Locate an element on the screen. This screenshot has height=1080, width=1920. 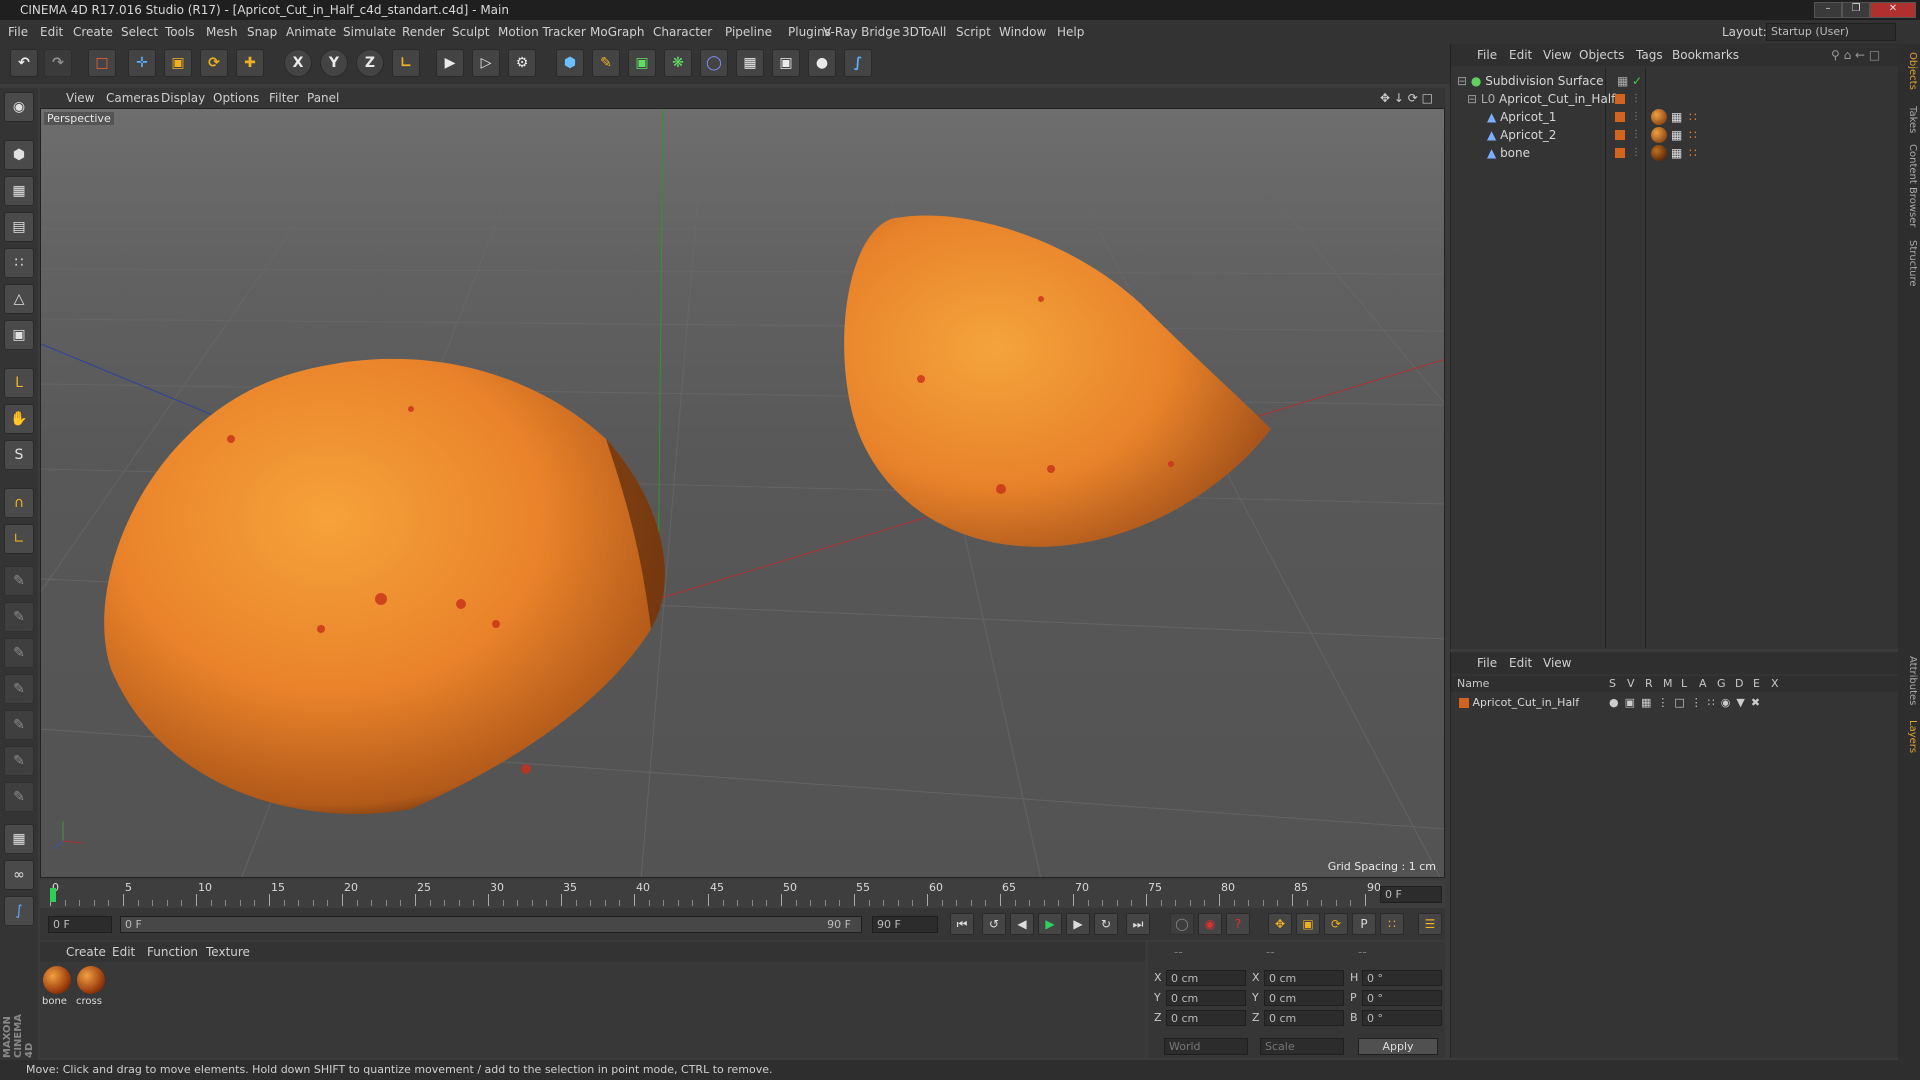
size-mode-select: Scale is located at coordinates (1302, 1046).